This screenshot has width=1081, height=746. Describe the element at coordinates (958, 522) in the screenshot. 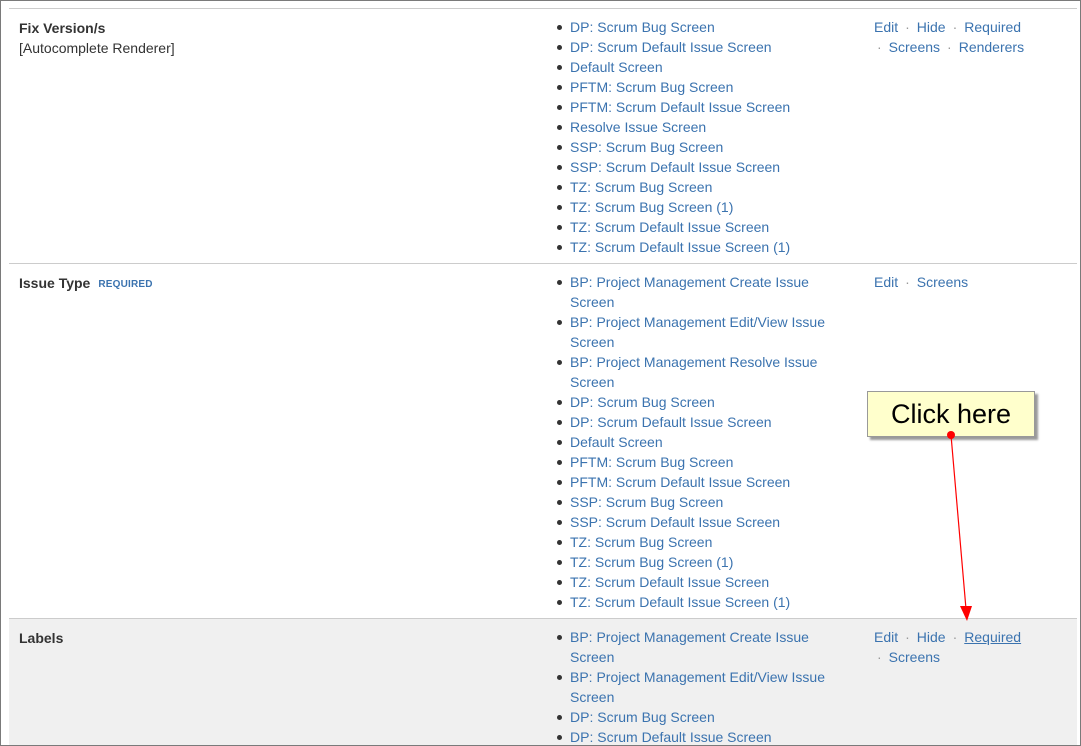

I see `arrow-line` at that location.